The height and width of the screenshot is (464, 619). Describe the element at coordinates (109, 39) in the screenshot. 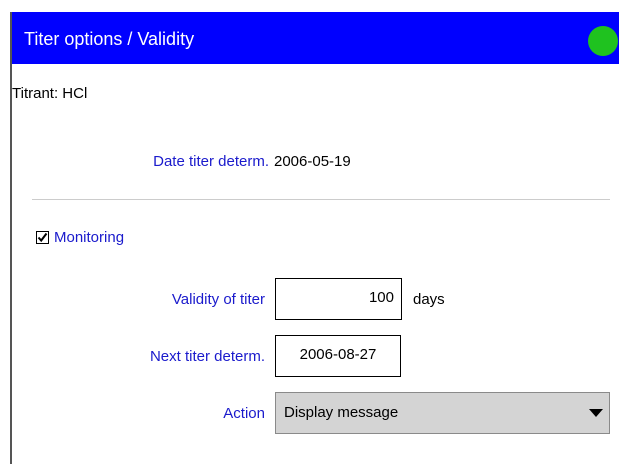

I see `window-title: Titer options / Validity` at that location.